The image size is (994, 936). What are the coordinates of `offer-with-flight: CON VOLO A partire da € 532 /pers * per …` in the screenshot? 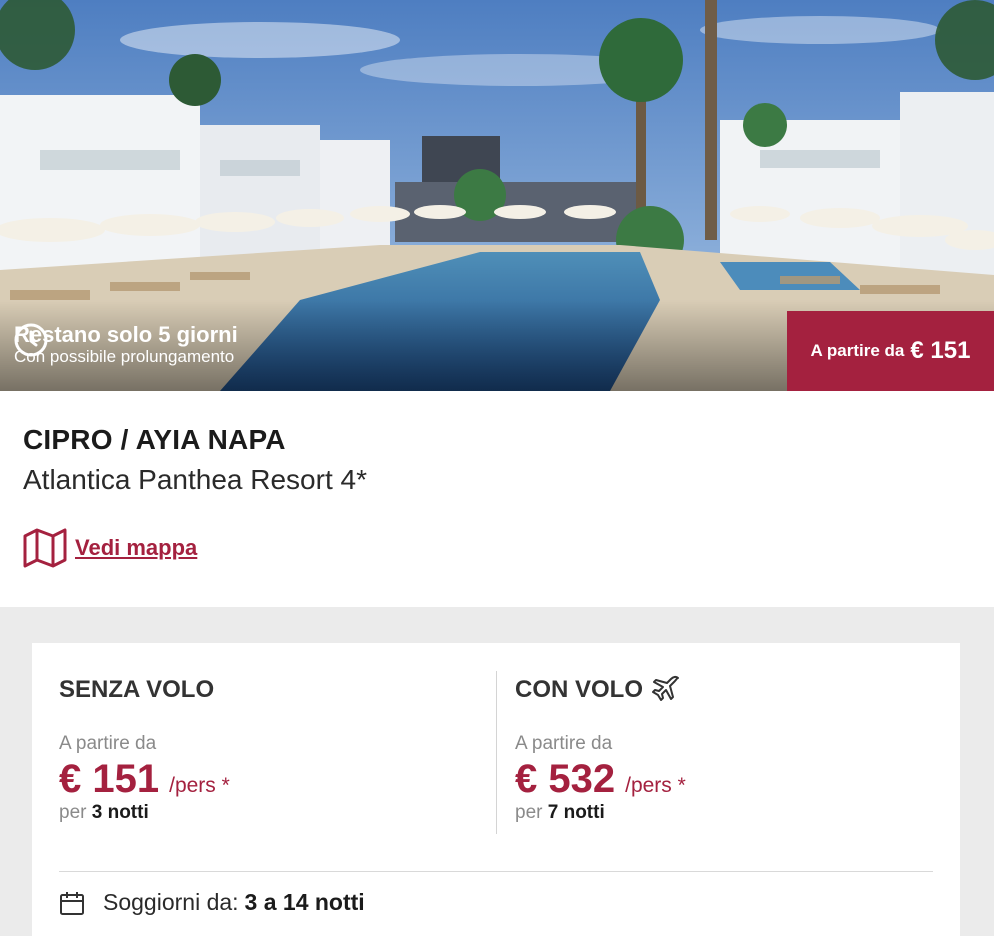 It's located at (600, 748).